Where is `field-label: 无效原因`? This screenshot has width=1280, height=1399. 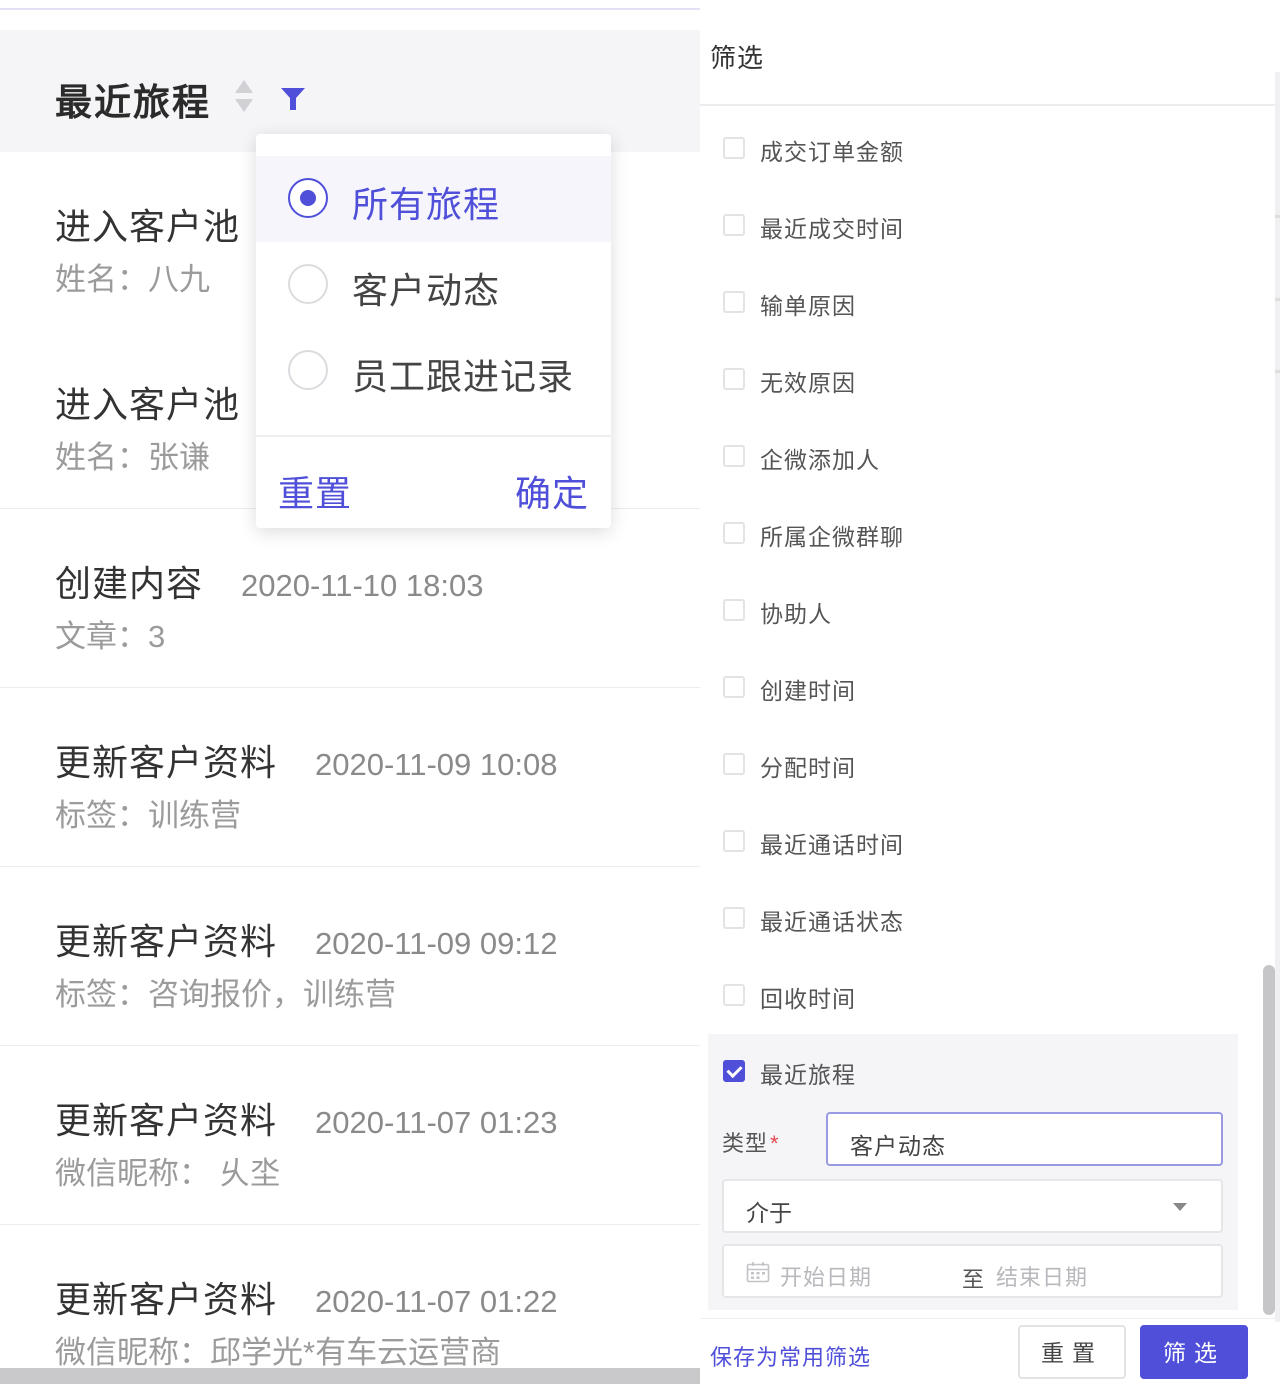 field-label: 无效原因 is located at coordinates (808, 383).